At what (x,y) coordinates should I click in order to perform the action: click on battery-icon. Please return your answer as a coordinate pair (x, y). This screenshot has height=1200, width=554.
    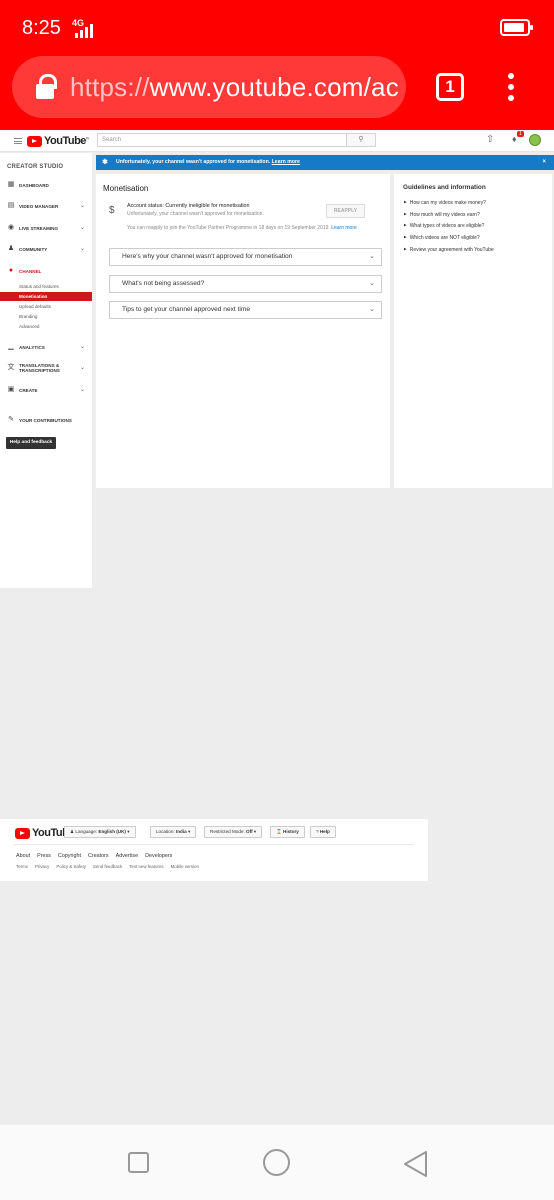
    Looking at the image, I should click on (516, 27).